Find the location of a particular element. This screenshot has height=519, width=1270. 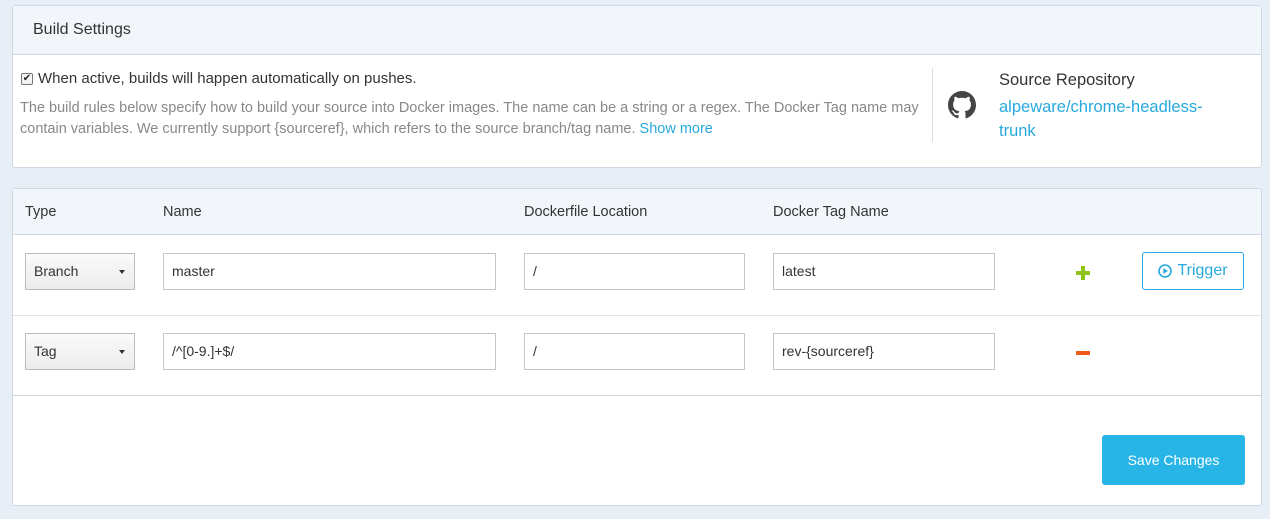

name-input: /^[0-9.]+$/ is located at coordinates (329, 351).